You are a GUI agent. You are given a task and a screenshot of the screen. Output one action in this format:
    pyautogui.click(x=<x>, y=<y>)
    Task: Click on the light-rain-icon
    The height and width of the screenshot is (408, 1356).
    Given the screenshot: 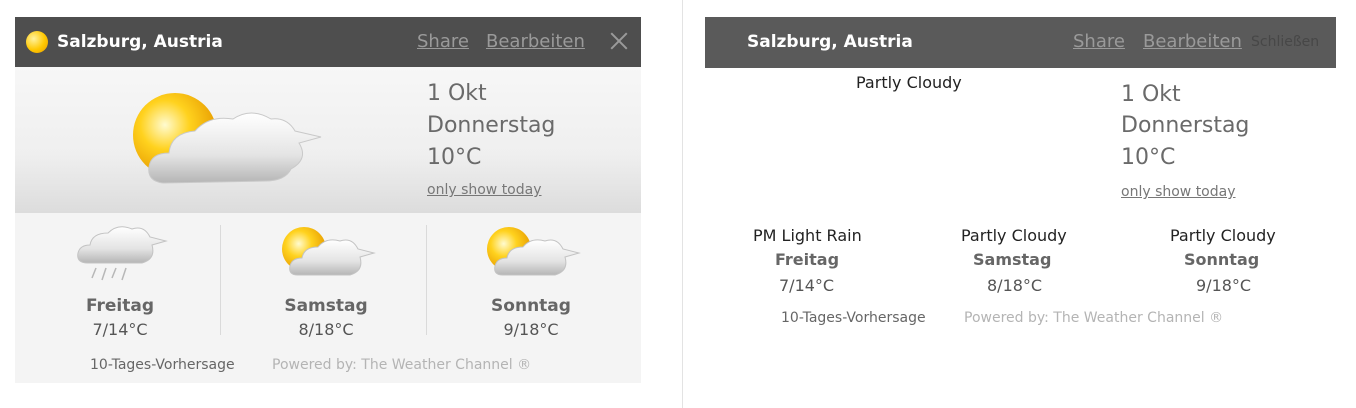 What is the action you would take?
    pyautogui.click(x=122, y=253)
    